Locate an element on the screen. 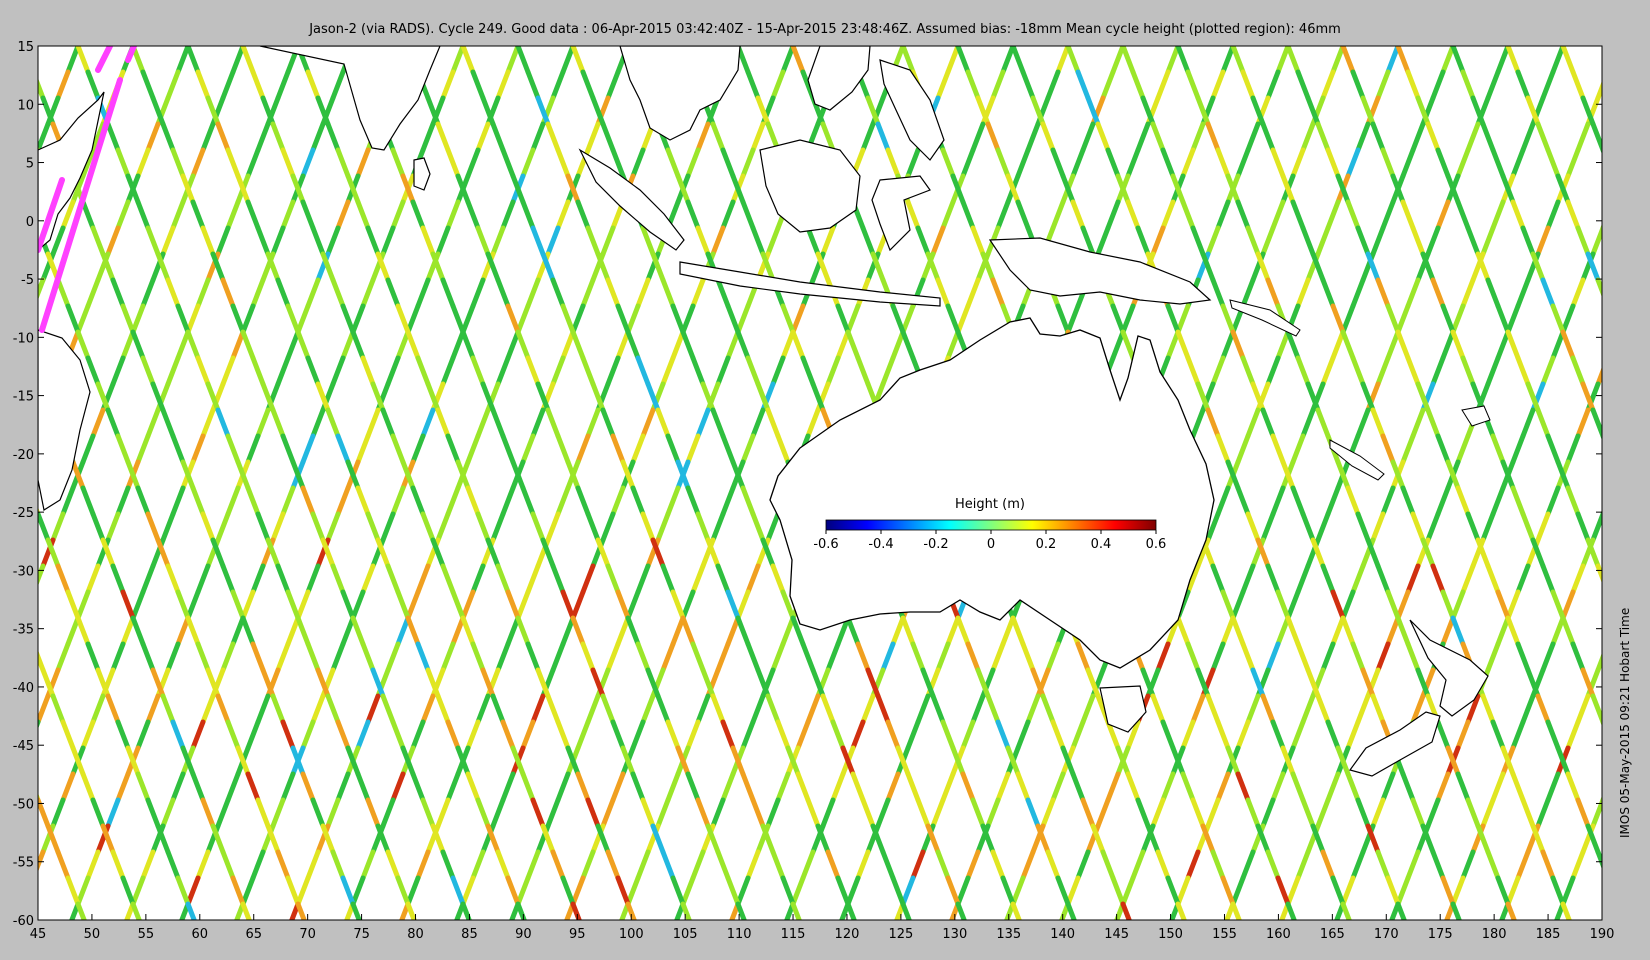 The height and width of the screenshot is (960, 1650). x-tick-label: 185 is located at coordinates (1548, 934).